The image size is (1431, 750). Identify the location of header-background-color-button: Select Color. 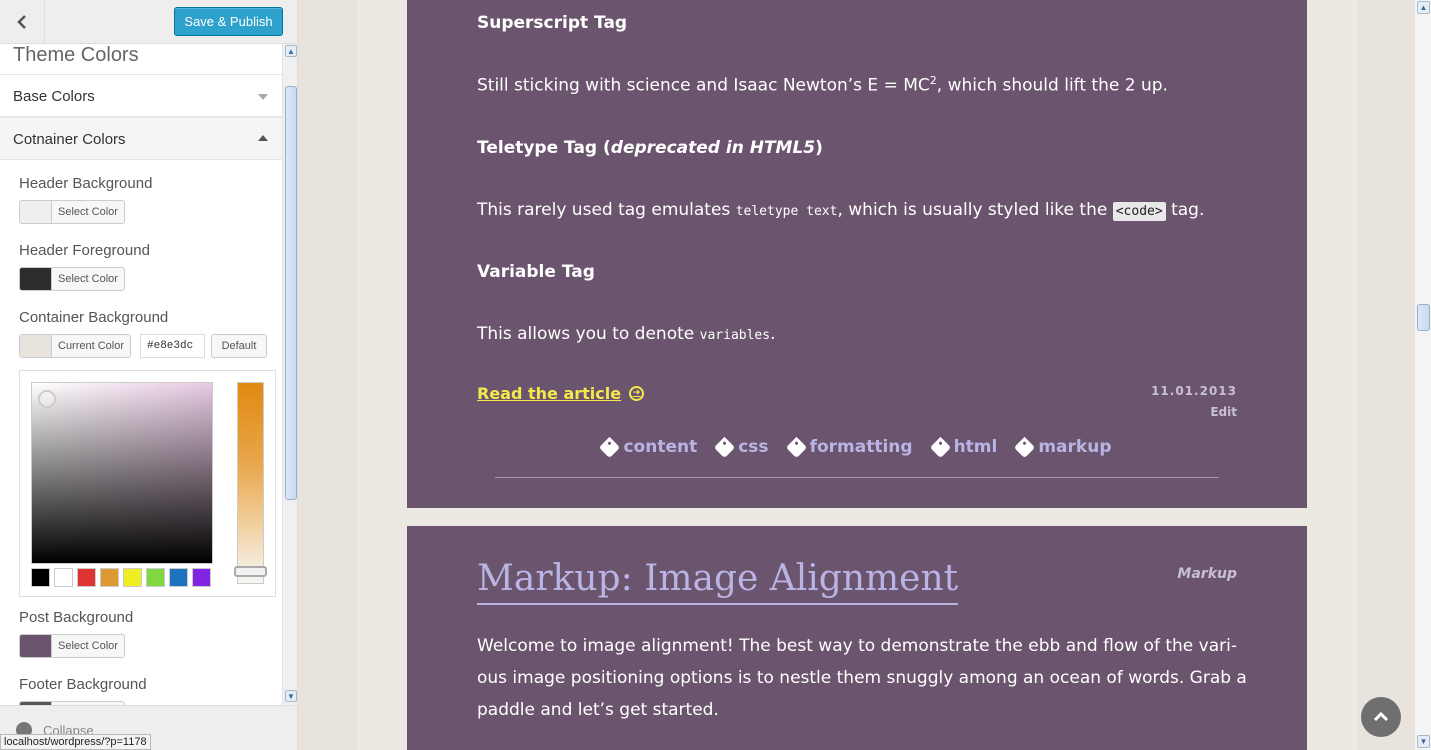
(72, 212).